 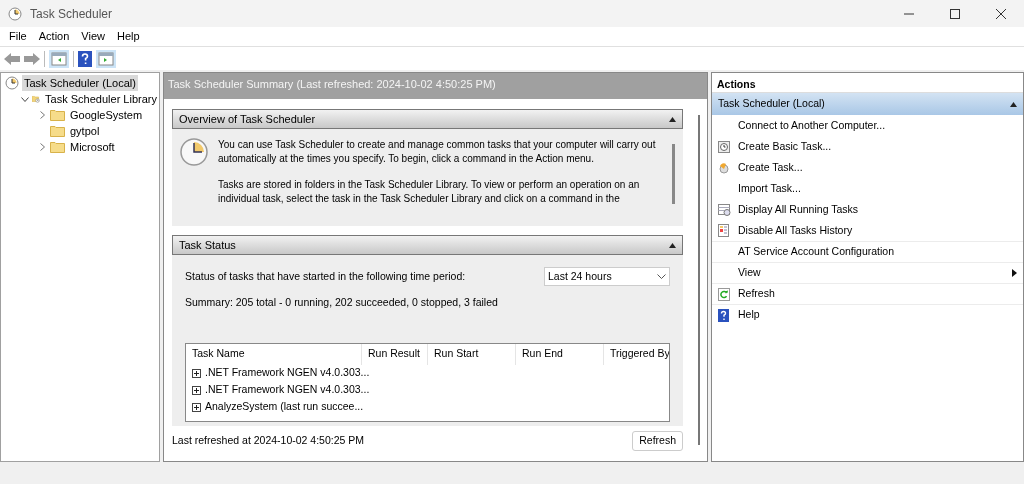 What do you see at coordinates (106, 115) in the screenshot?
I see `tree-item: GoogleSystem` at bounding box center [106, 115].